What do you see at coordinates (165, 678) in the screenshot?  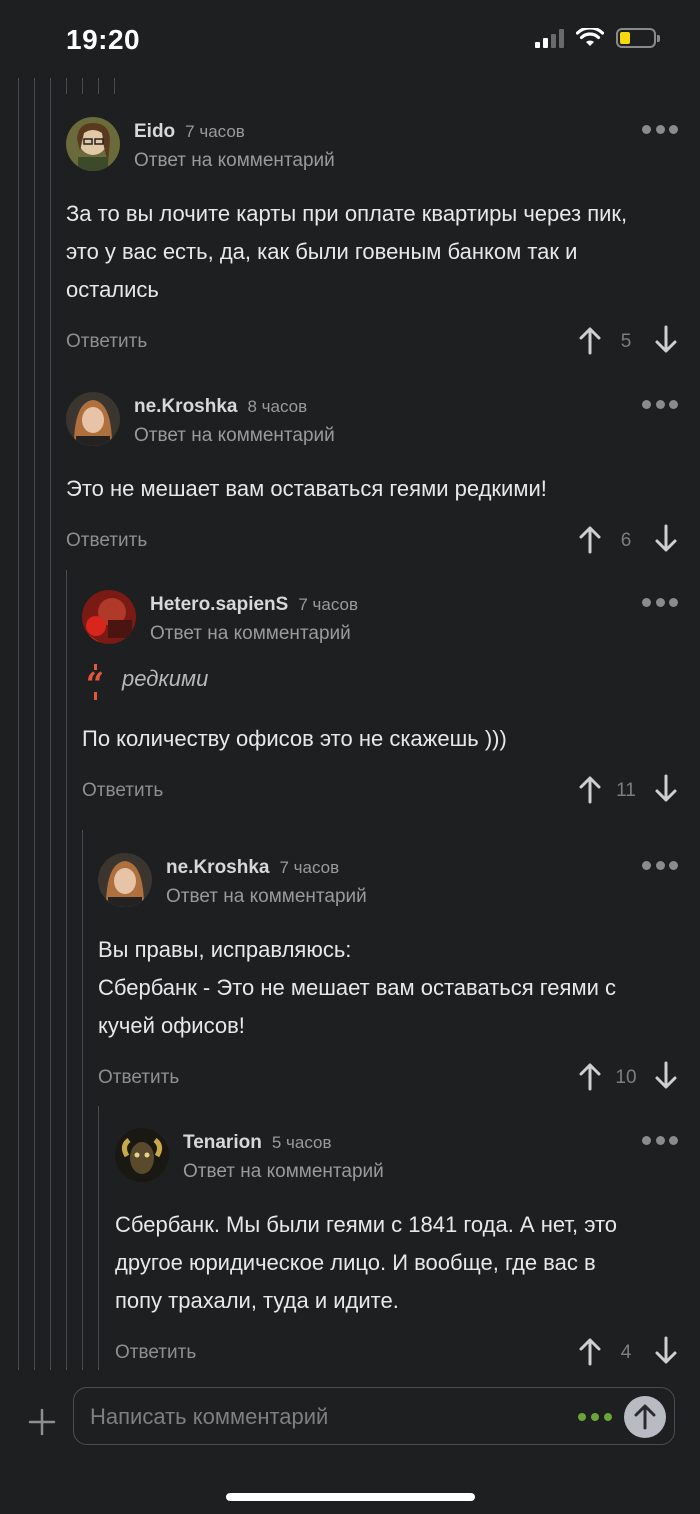 I see `quote-text: редкими` at bounding box center [165, 678].